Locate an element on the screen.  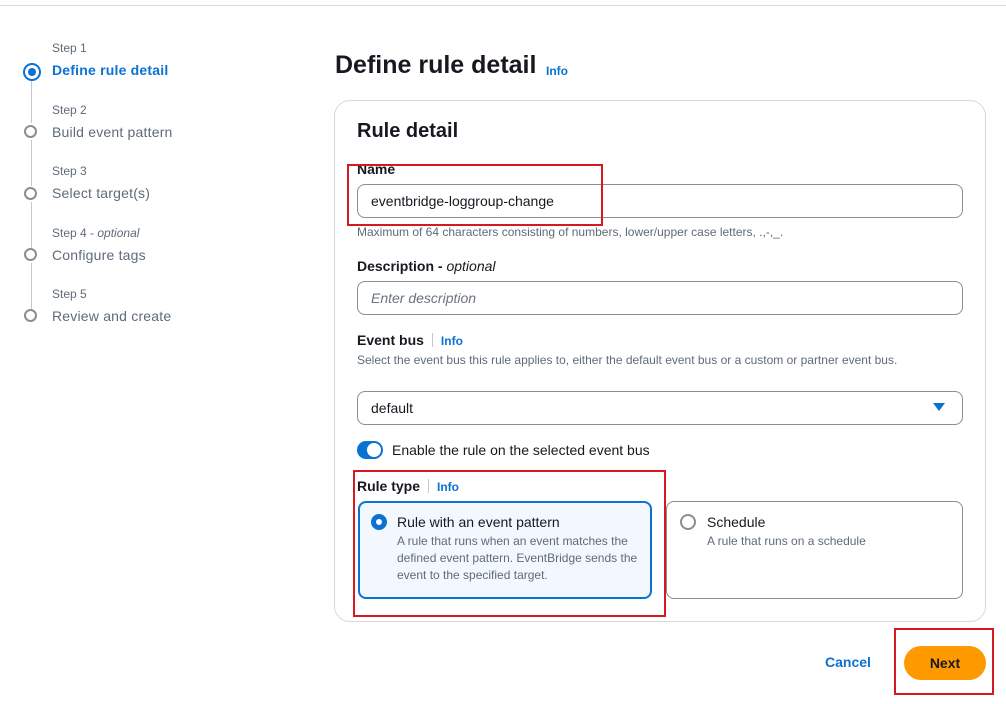
caret-down-icon is located at coordinates (939, 407).